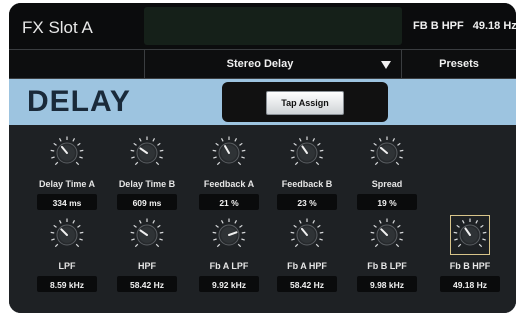  What do you see at coordinates (438, 26) in the screenshot?
I see `readout-param-name: FB B HPF` at bounding box center [438, 26].